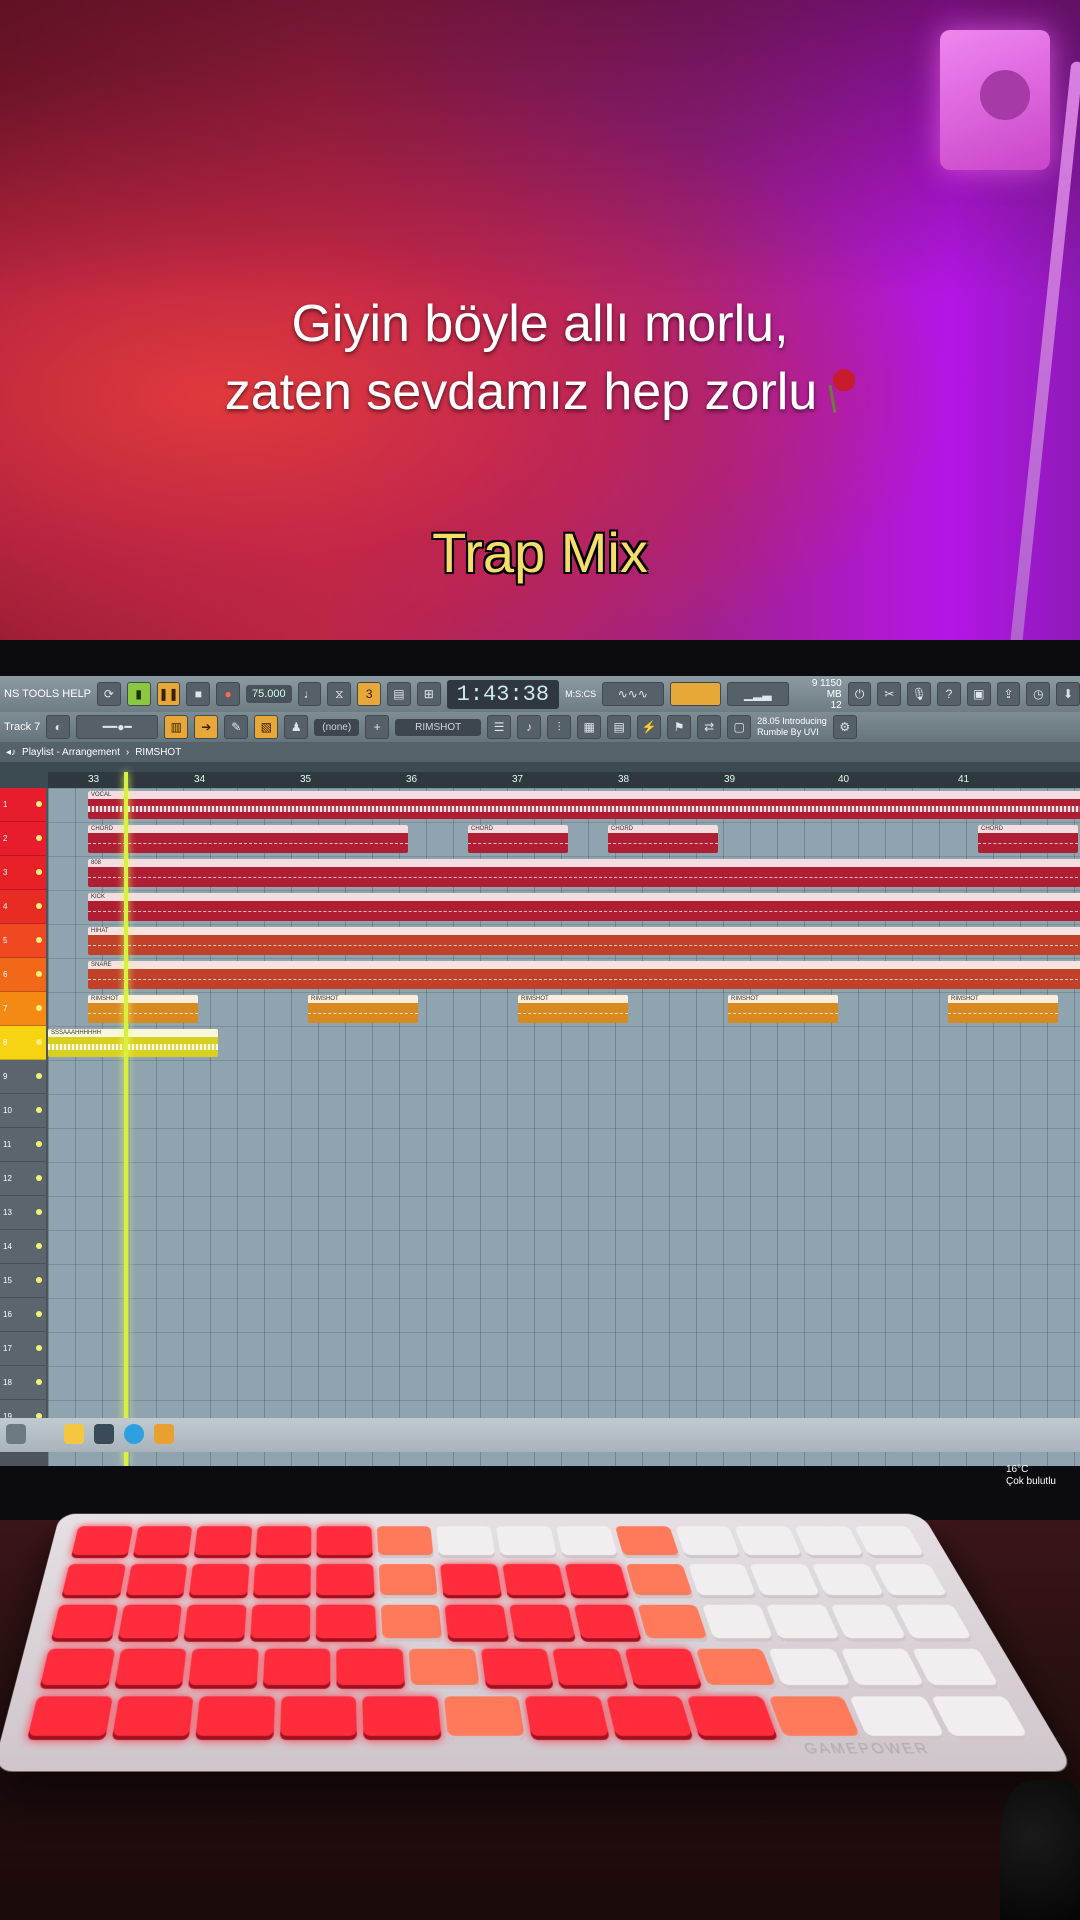 The image size is (1080, 1920). I want to click on pattern-add-icon: +, so click(377, 727).